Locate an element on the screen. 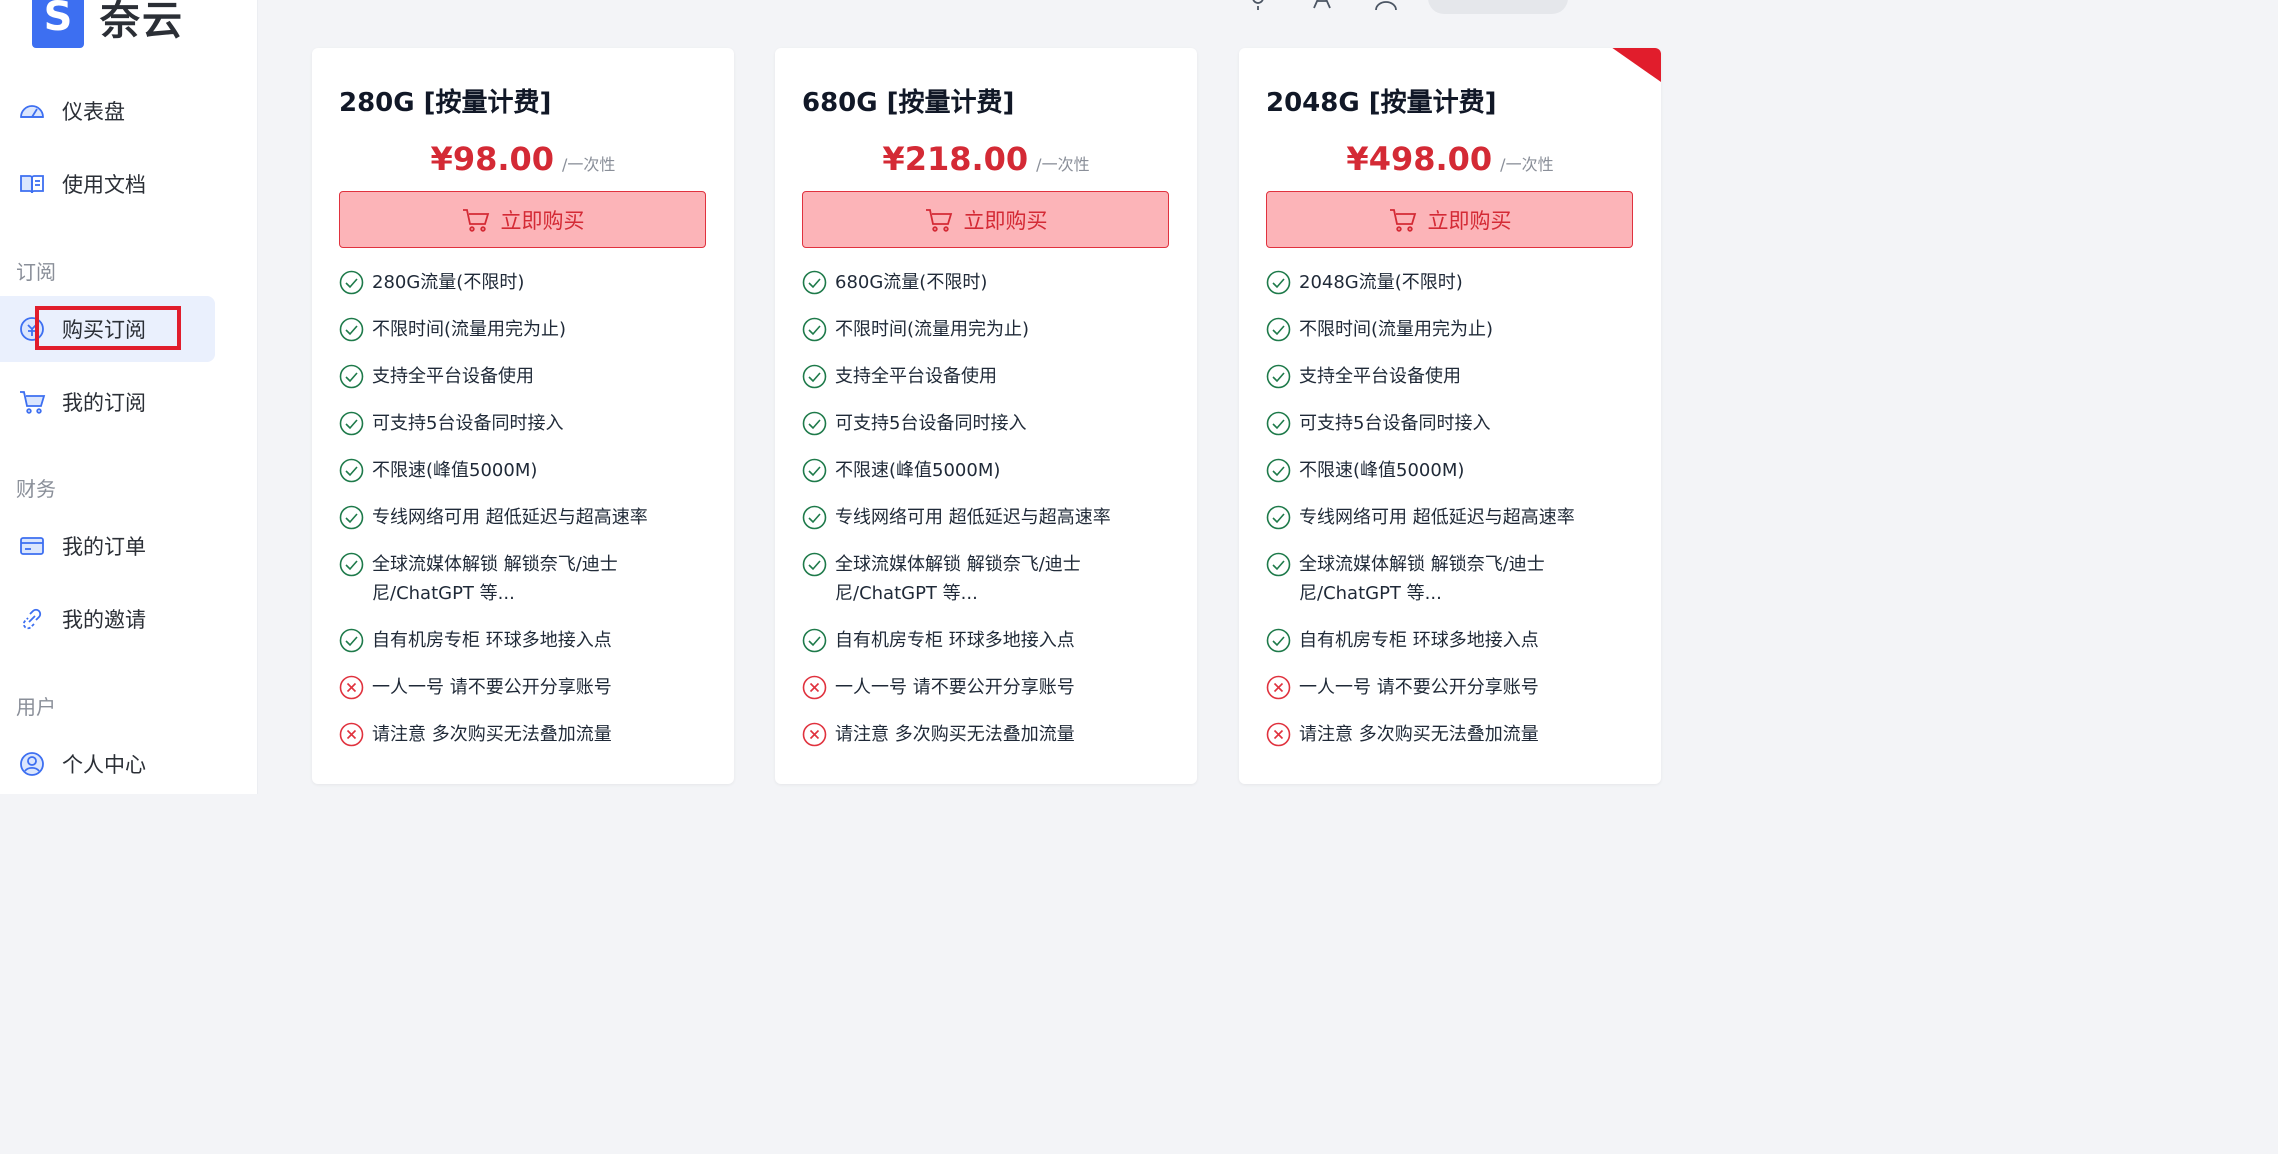  feature-item: 一人一号 请不要公开分享账号 is located at coordinates (529, 687).